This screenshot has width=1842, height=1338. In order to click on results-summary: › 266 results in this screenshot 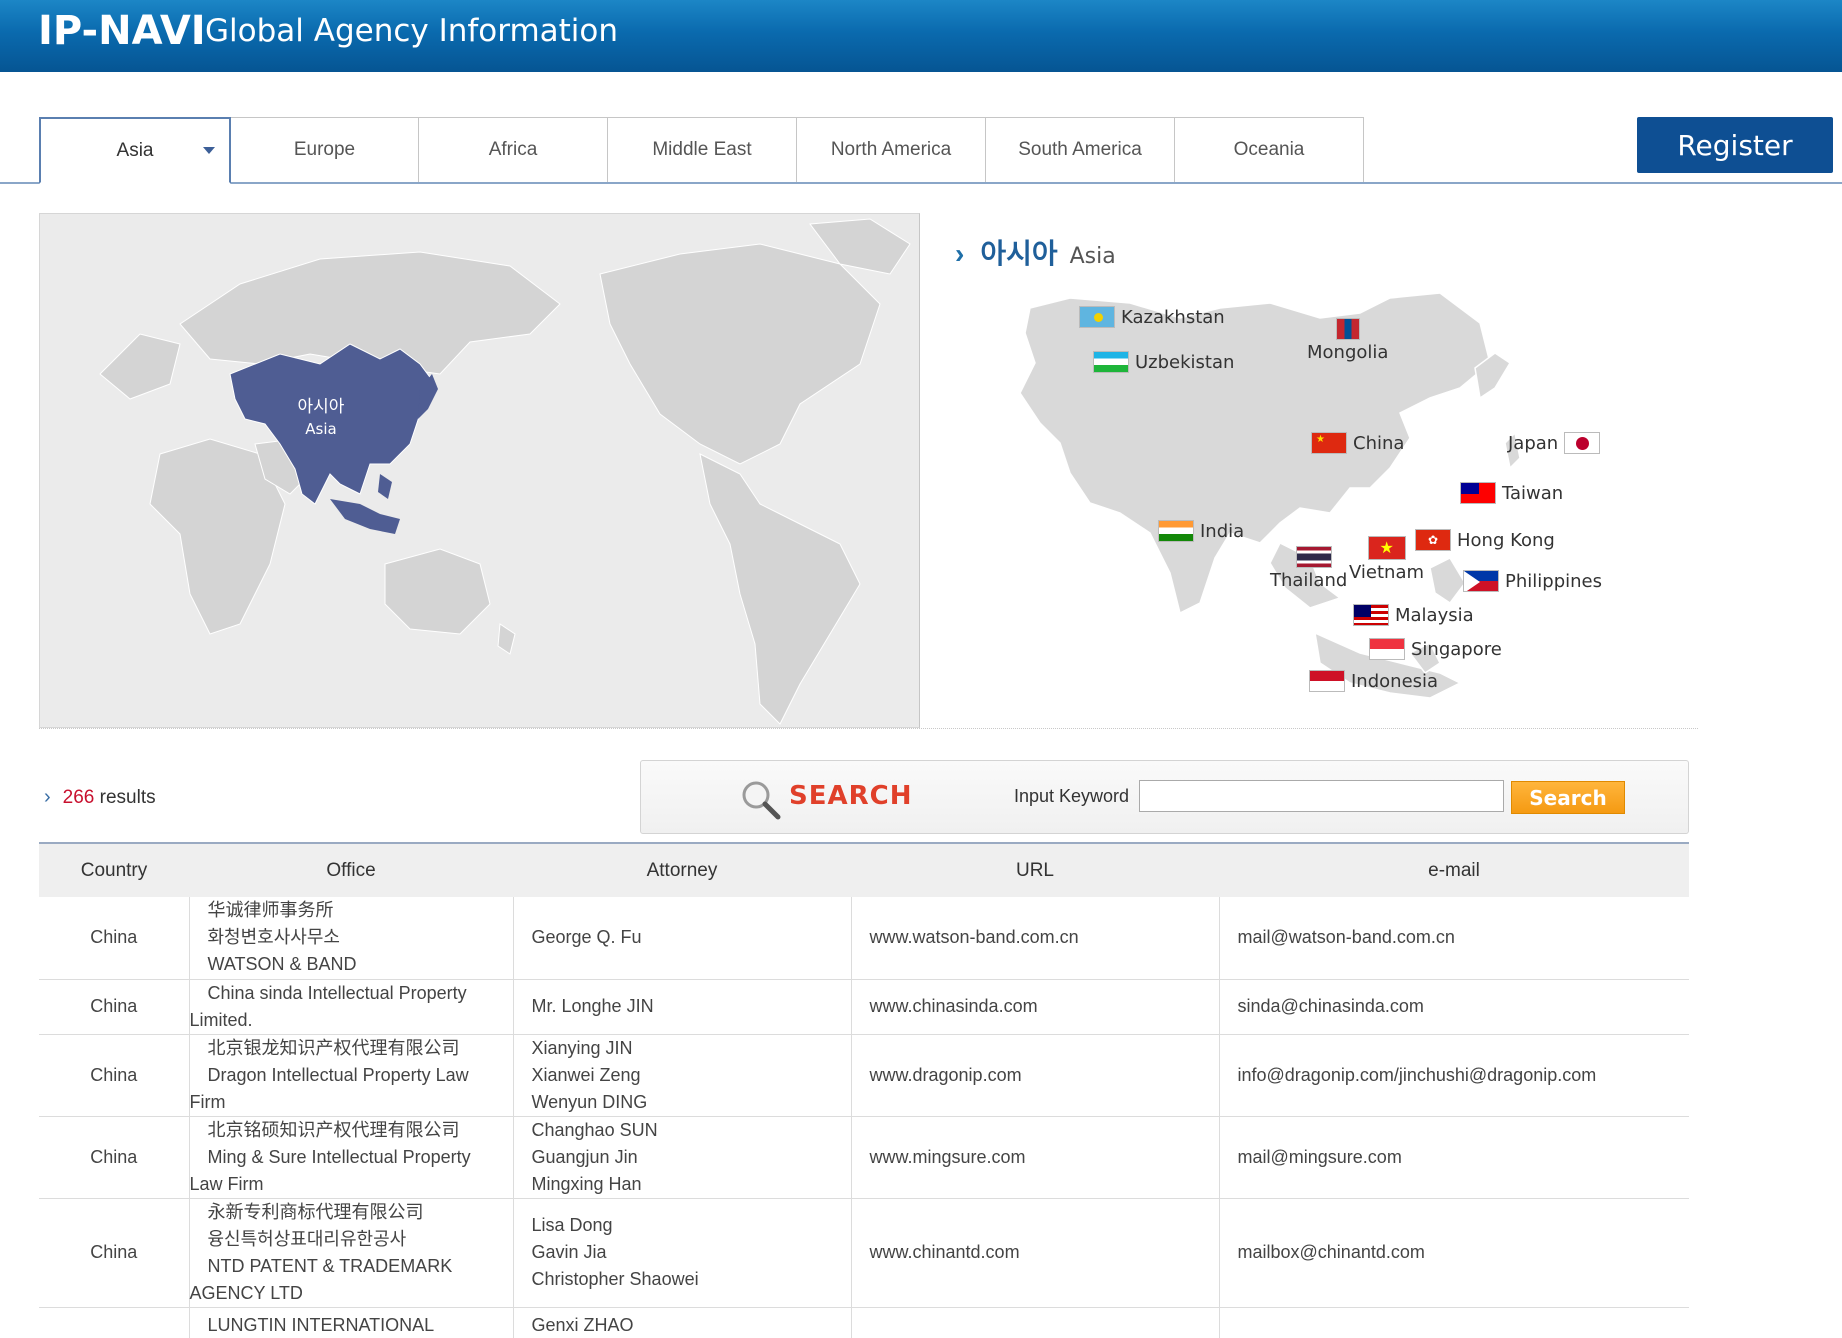, I will do `click(100, 797)`.